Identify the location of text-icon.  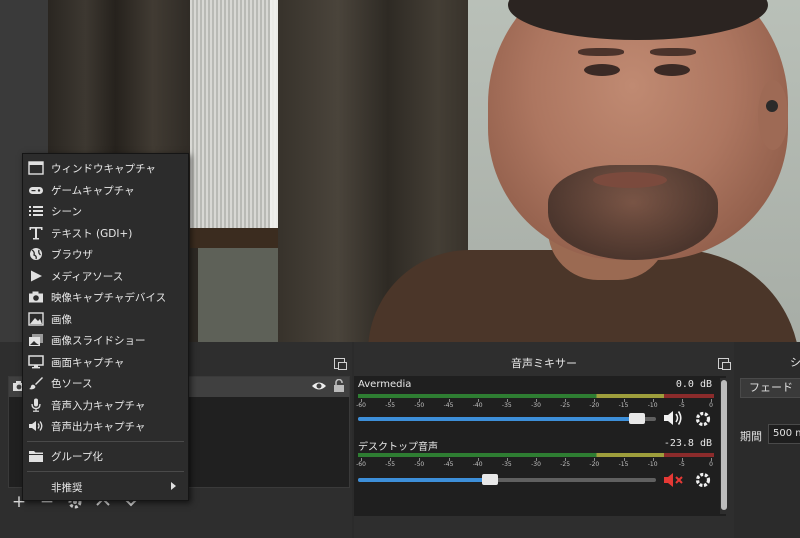
(36, 232).